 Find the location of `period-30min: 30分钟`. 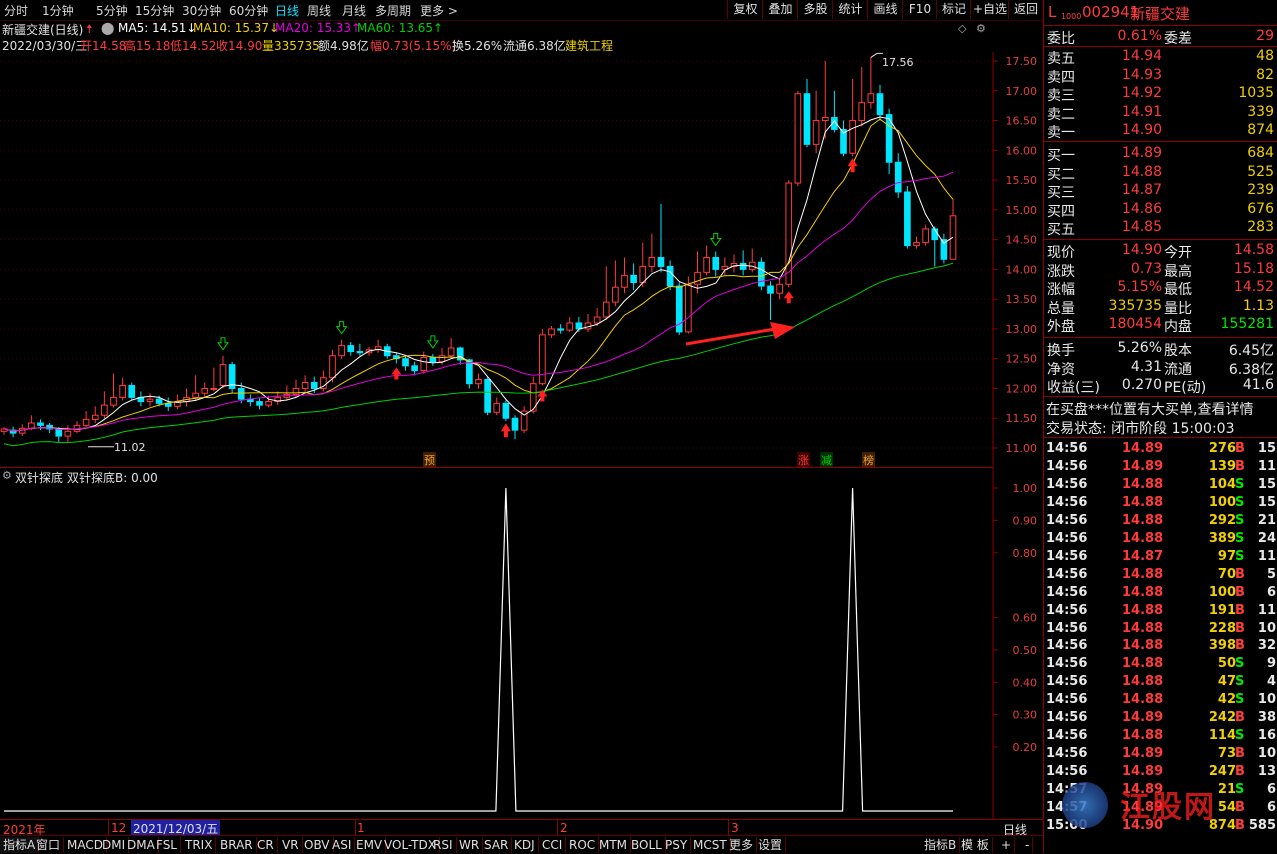

period-30min: 30分钟 is located at coordinates (201, 10).